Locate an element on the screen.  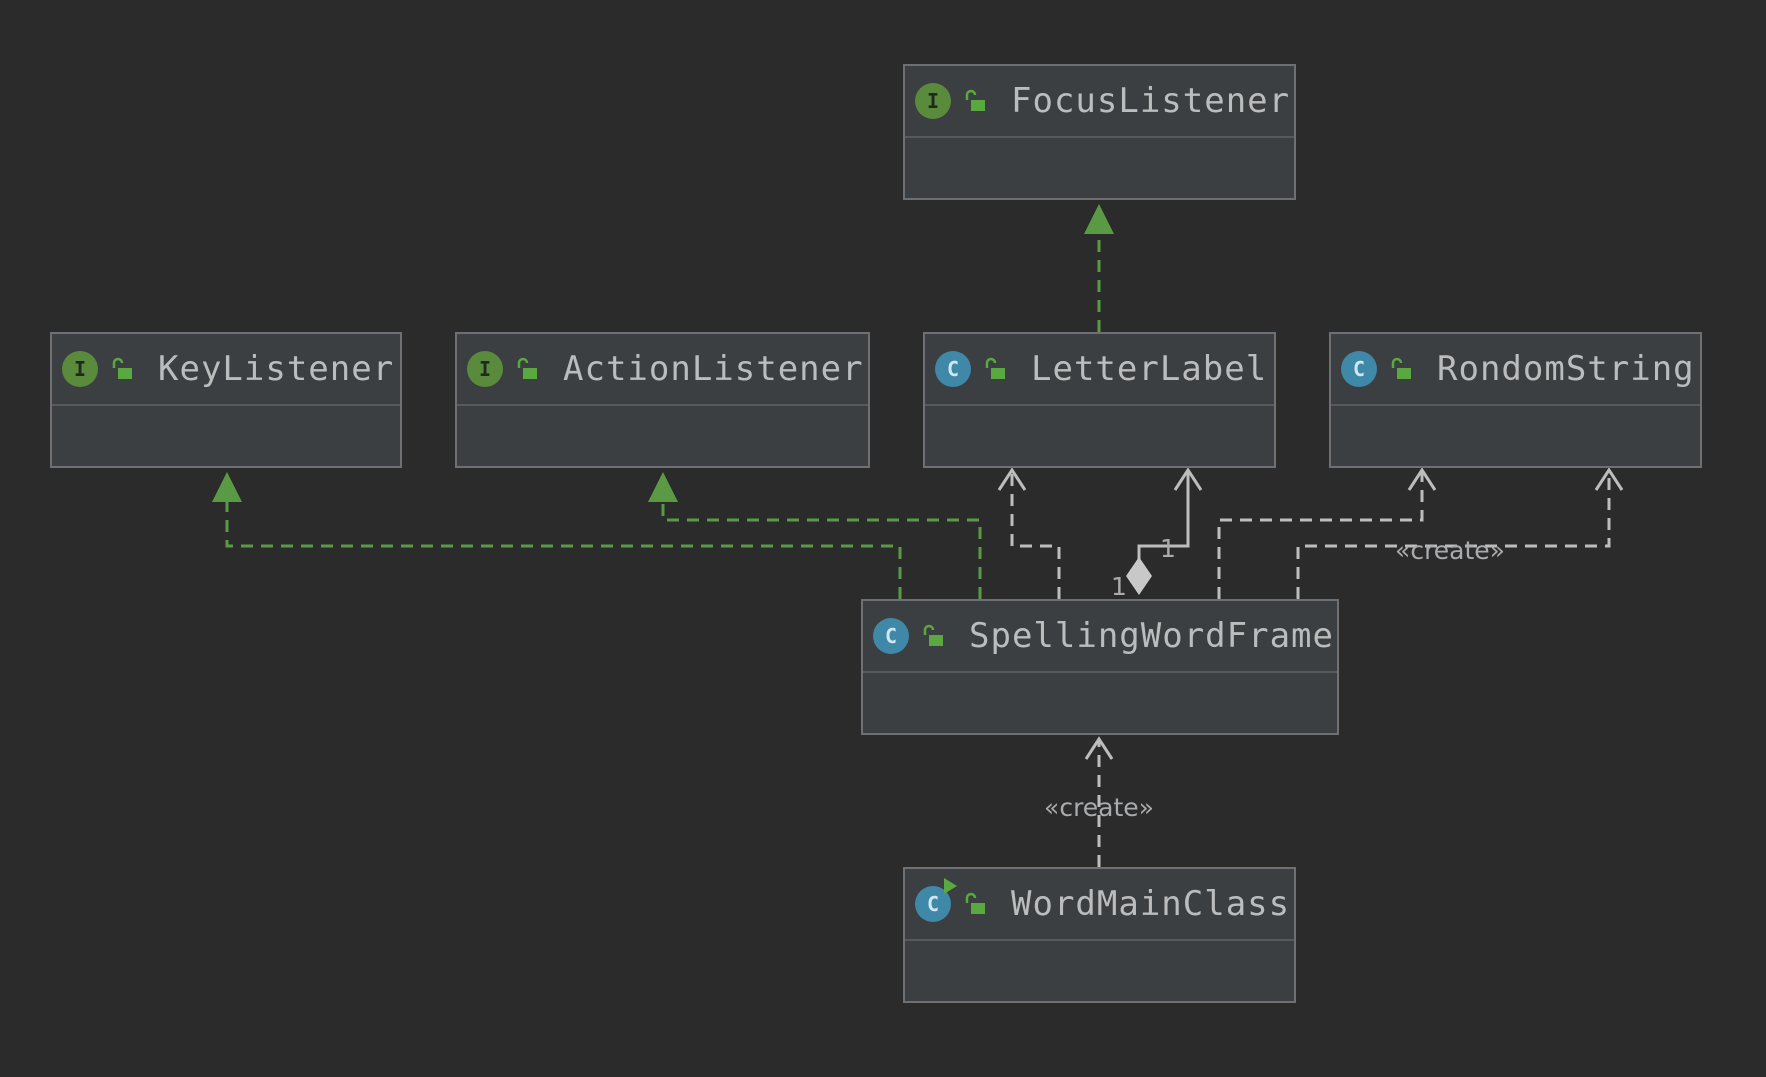
class-node-name: KeyListener is located at coordinates (276, 369).